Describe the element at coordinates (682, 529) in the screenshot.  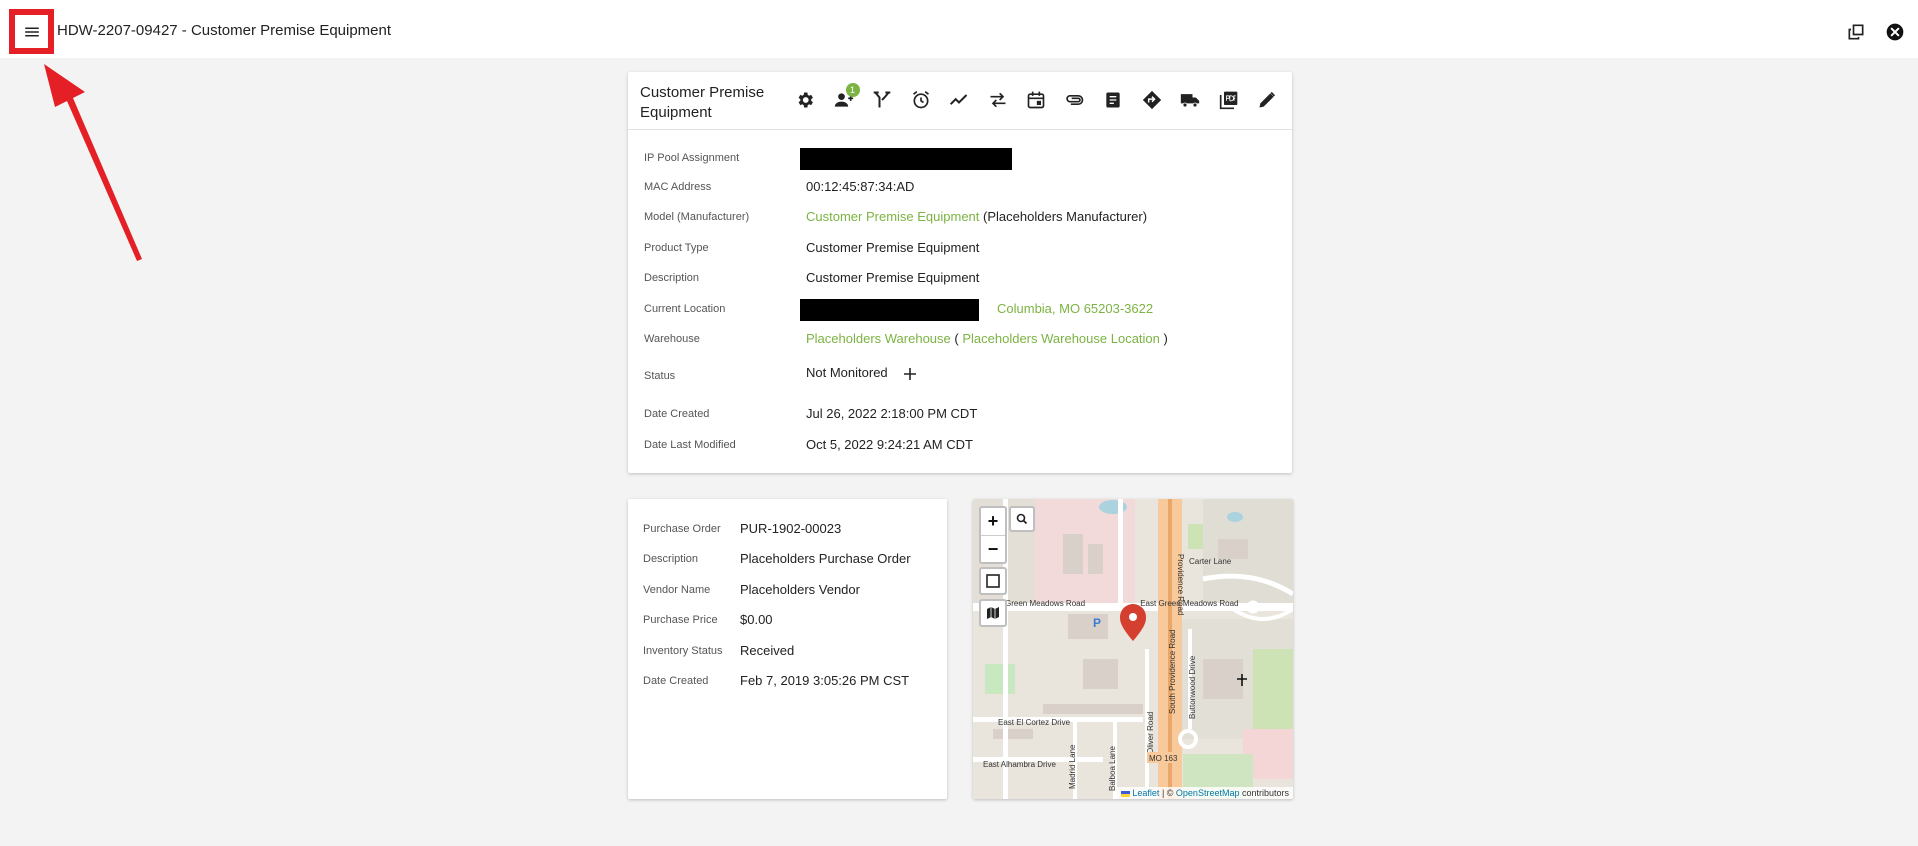
I see `po-number-label: Purchase Order` at that location.